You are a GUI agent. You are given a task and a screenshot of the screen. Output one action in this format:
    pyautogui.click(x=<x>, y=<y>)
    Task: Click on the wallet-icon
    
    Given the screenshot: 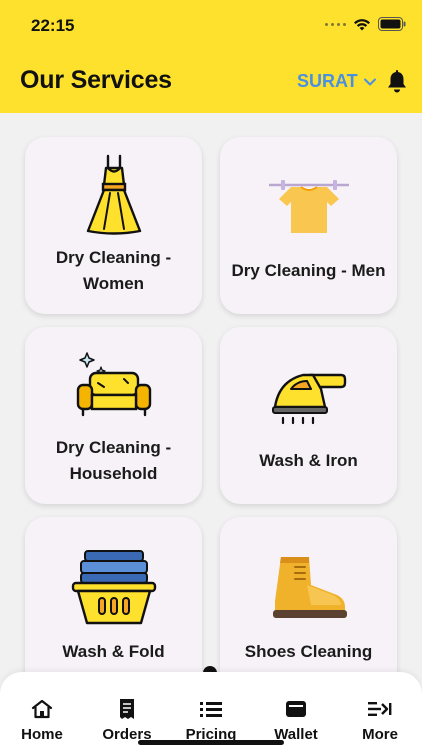 What is the action you would take?
    pyautogui.click(x=296, y=709)
    